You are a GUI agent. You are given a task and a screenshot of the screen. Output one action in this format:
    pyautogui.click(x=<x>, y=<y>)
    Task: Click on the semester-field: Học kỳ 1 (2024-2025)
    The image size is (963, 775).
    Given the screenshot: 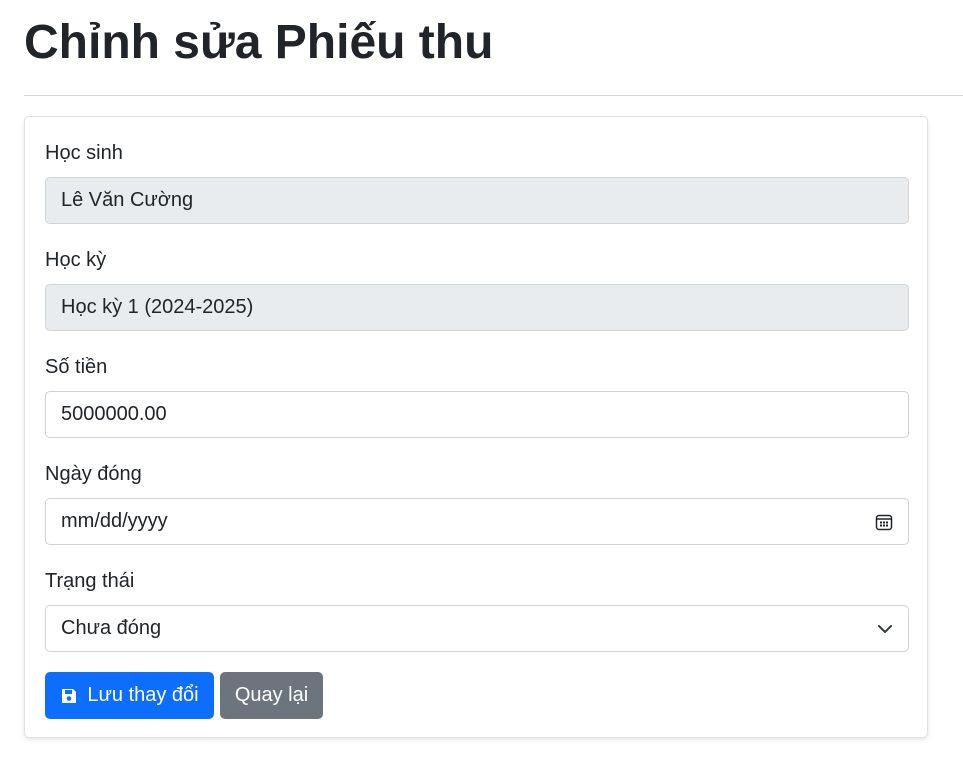 What is the action you would take?
    pyautogui.click(x=477, y=307)
    